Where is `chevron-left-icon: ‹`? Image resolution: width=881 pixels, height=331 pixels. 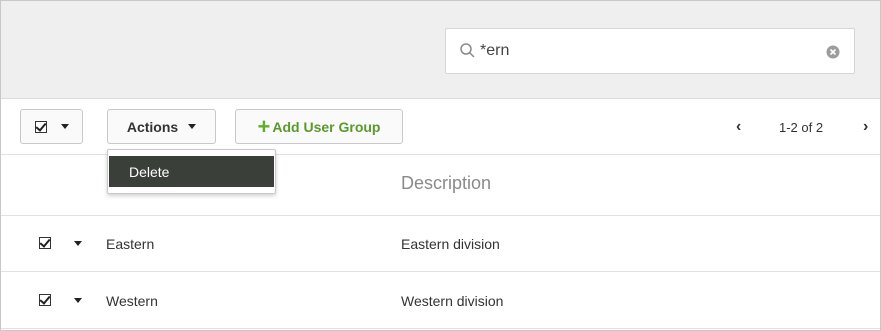 chevron-left-icon: ‹ is located at coordinates (739, 126).